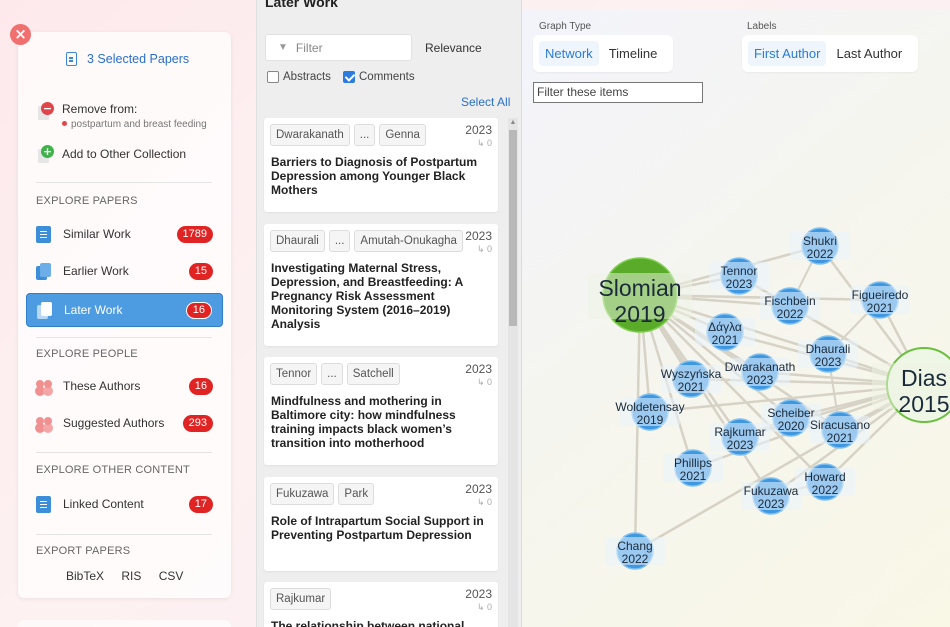 This screenshot has height=627, width=950. Describe the element at coordinates (408, 241) in the screenshot. I see `author-chip: Amutah-Onukagha` at that location.